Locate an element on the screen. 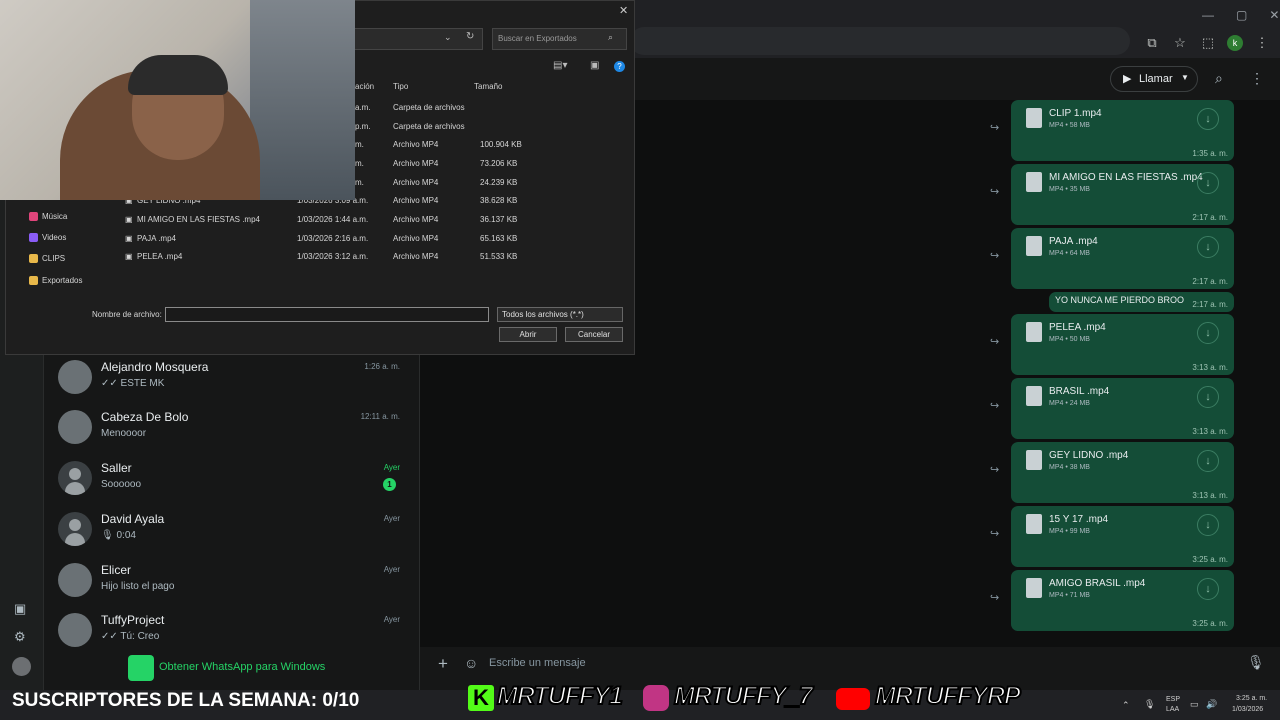  attach-plus-icon: + is located at coordinates (443, 664).